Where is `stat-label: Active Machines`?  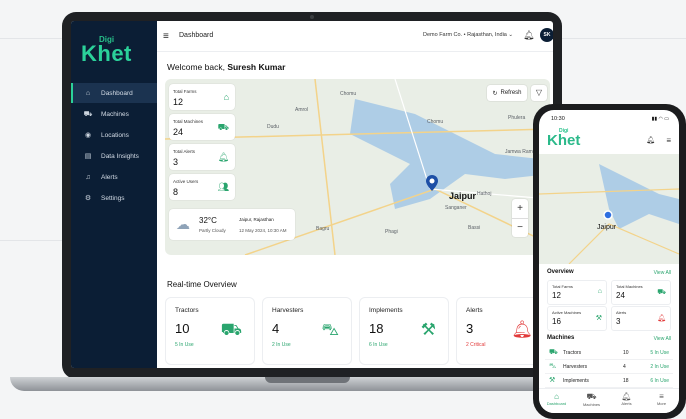 stat-label: Active Machines is located at coordinates (567, 312).